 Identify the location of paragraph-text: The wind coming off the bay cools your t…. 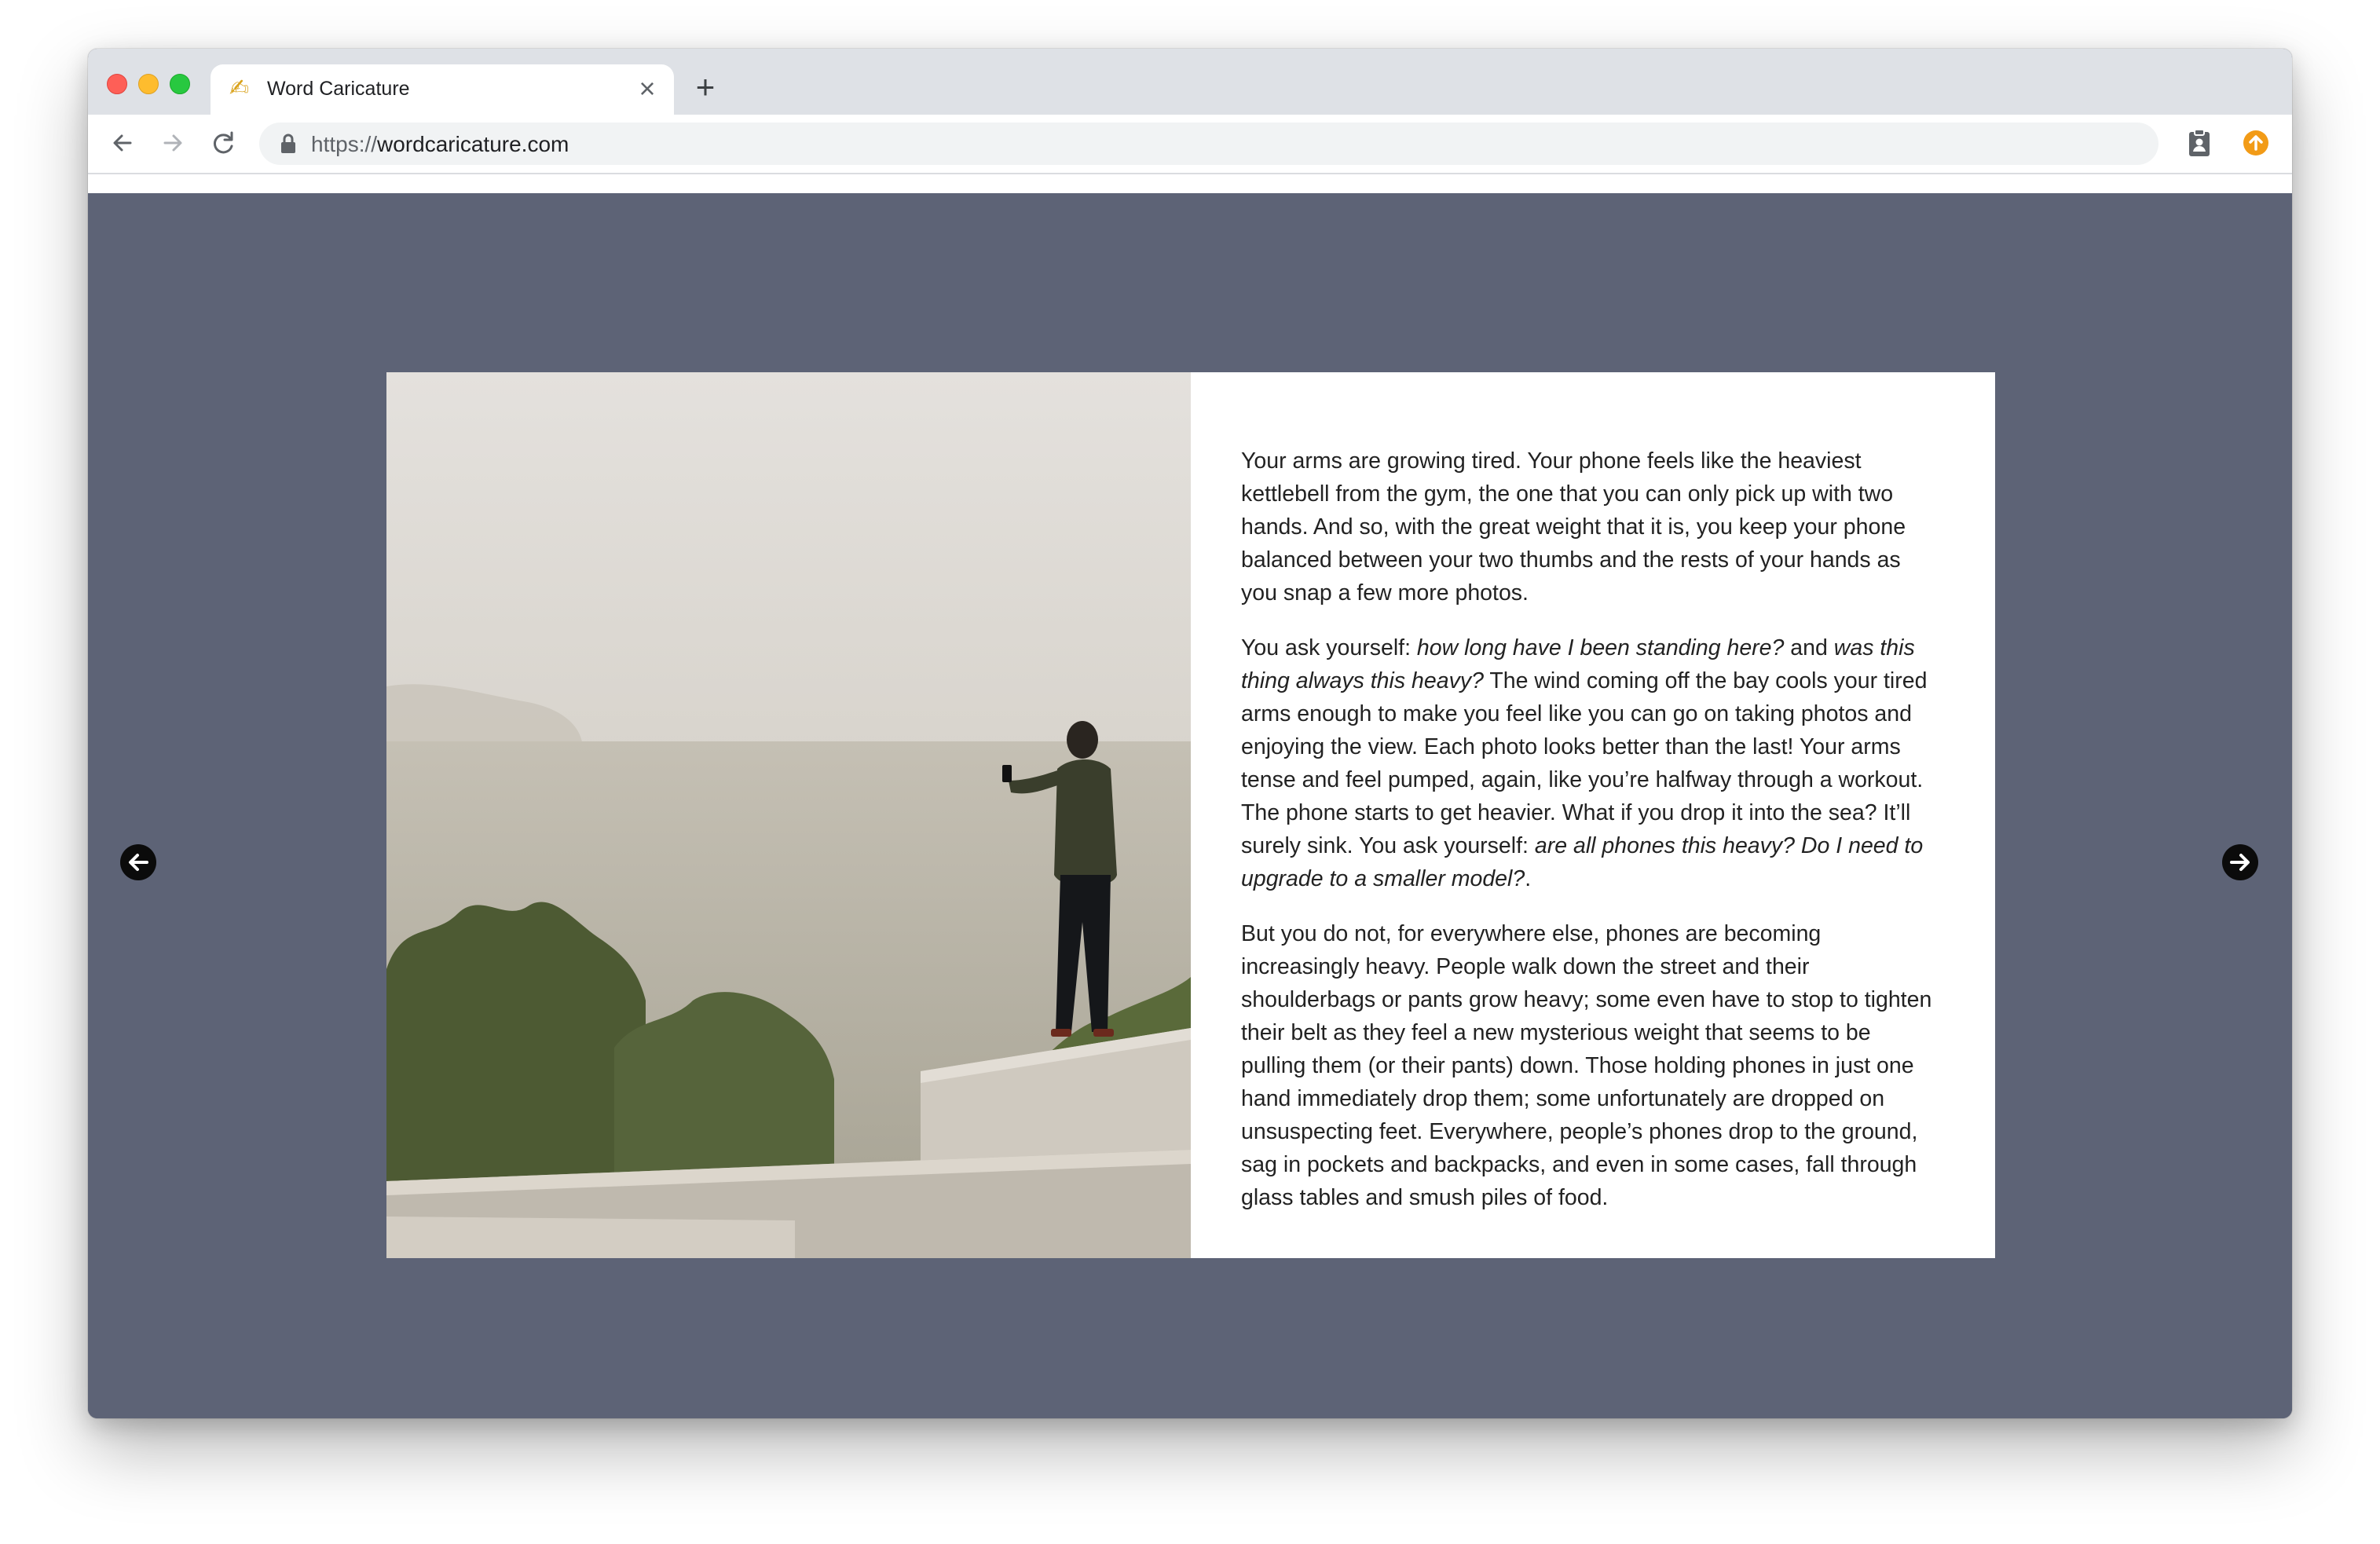
(1584, 763).